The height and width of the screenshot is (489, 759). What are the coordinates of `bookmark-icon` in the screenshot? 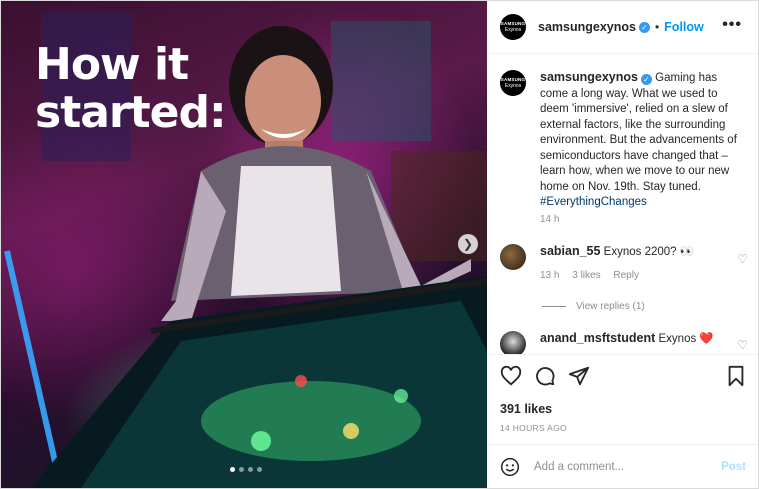 It's located at (736, 376).